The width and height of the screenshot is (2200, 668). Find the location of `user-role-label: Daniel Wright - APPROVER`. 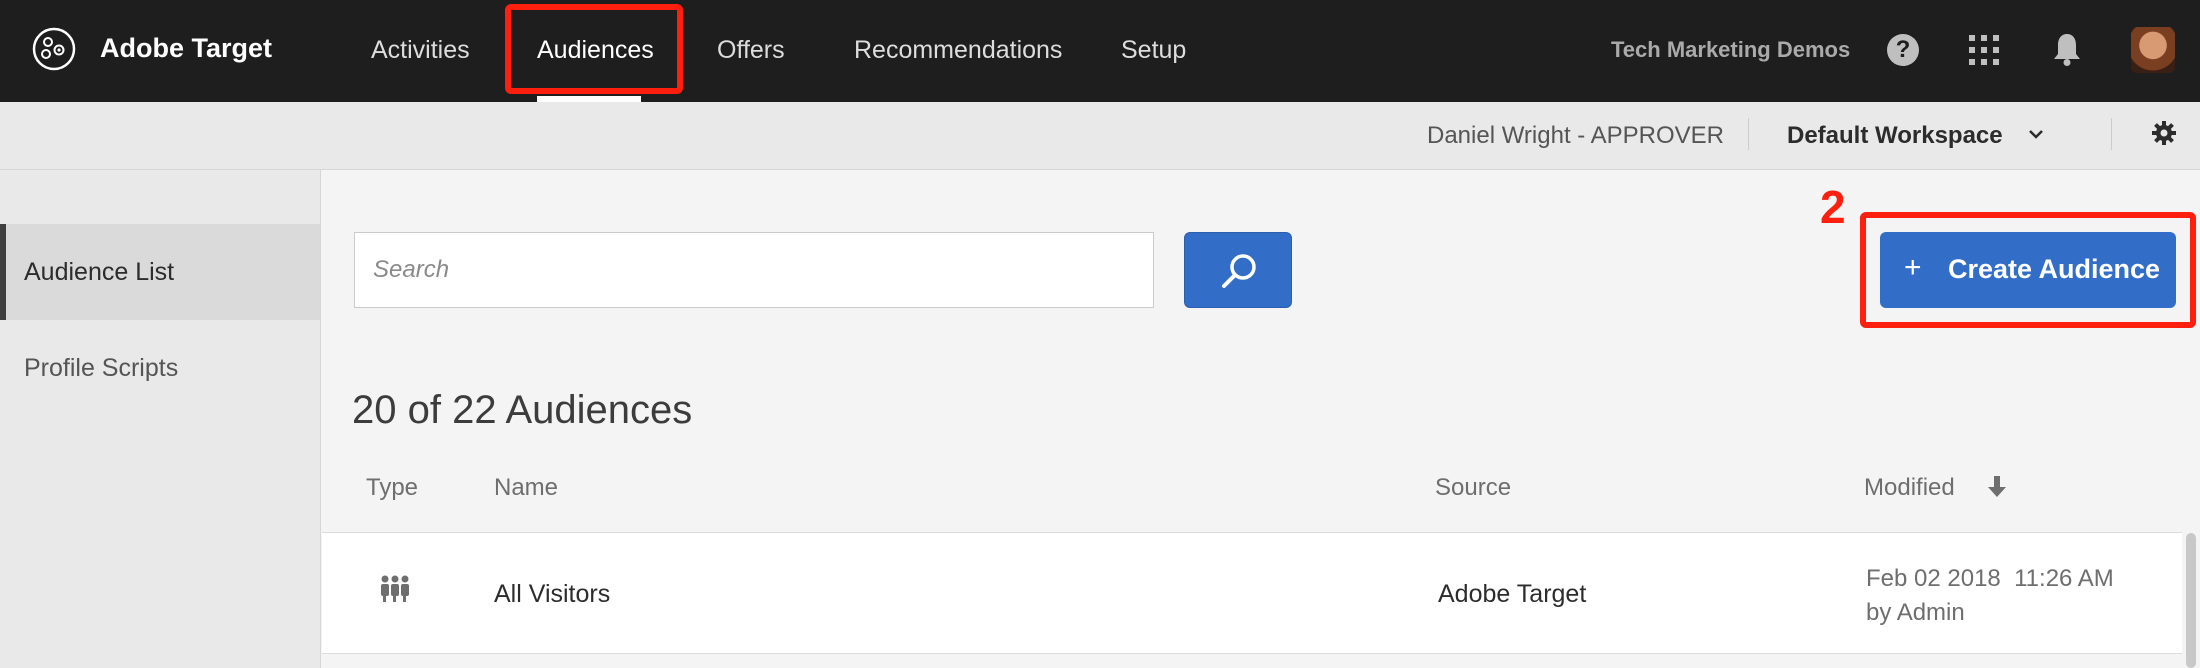

user-role-label: Daniel Wright - APPROVER is located at coordinates (1575, 135).